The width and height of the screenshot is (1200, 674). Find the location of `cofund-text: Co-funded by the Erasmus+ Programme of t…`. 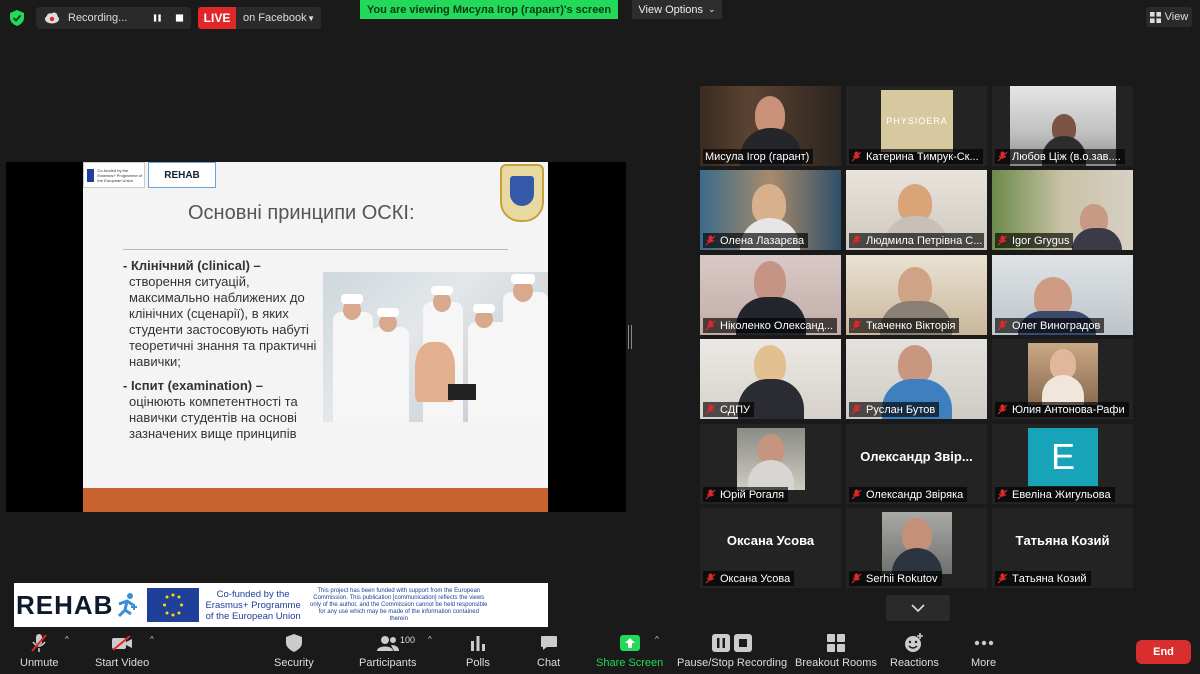

cofund-text: Co-funded by the Erasmus+ Programme of t… is located at coordinates (253, 605).